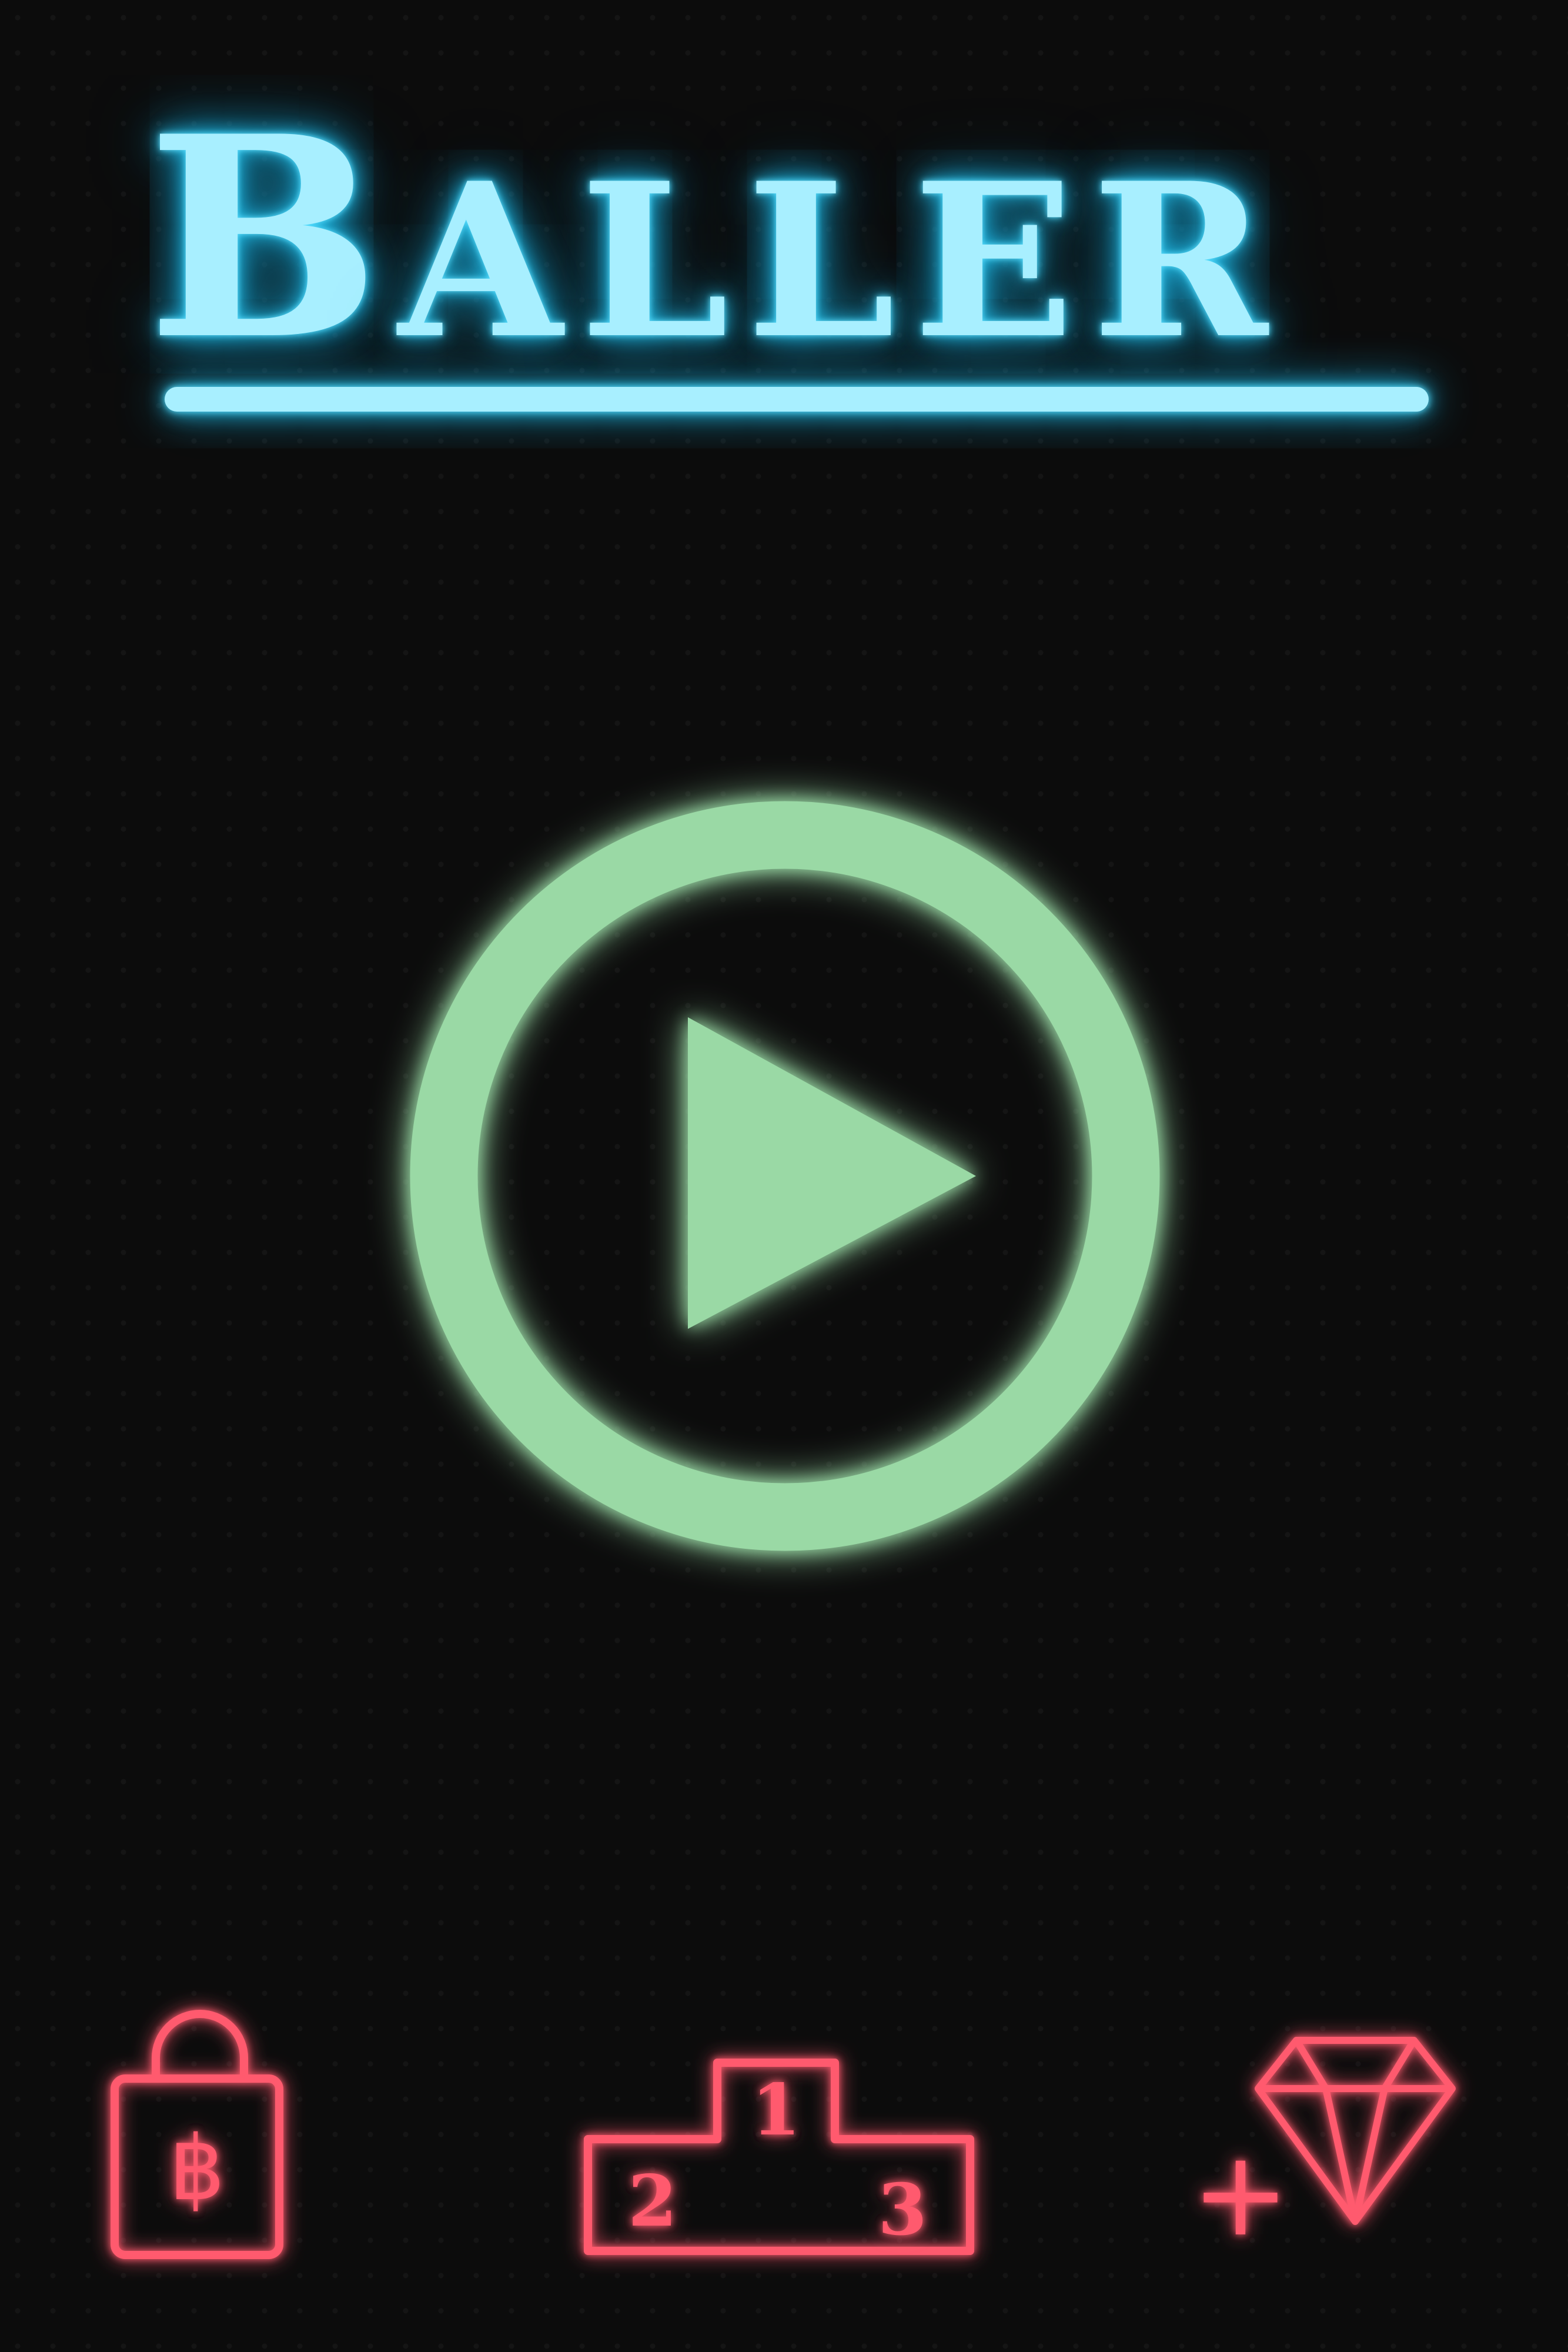  I want to click on podium-third-label: 3, so click(902, 2210).